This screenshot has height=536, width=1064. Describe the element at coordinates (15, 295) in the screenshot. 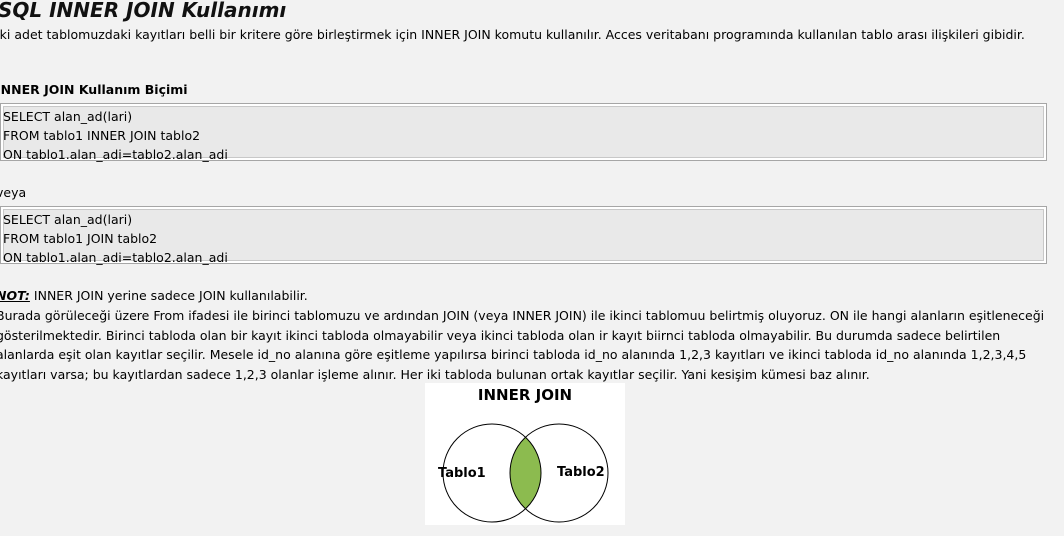

I see `note-label: NOT:` at that location.